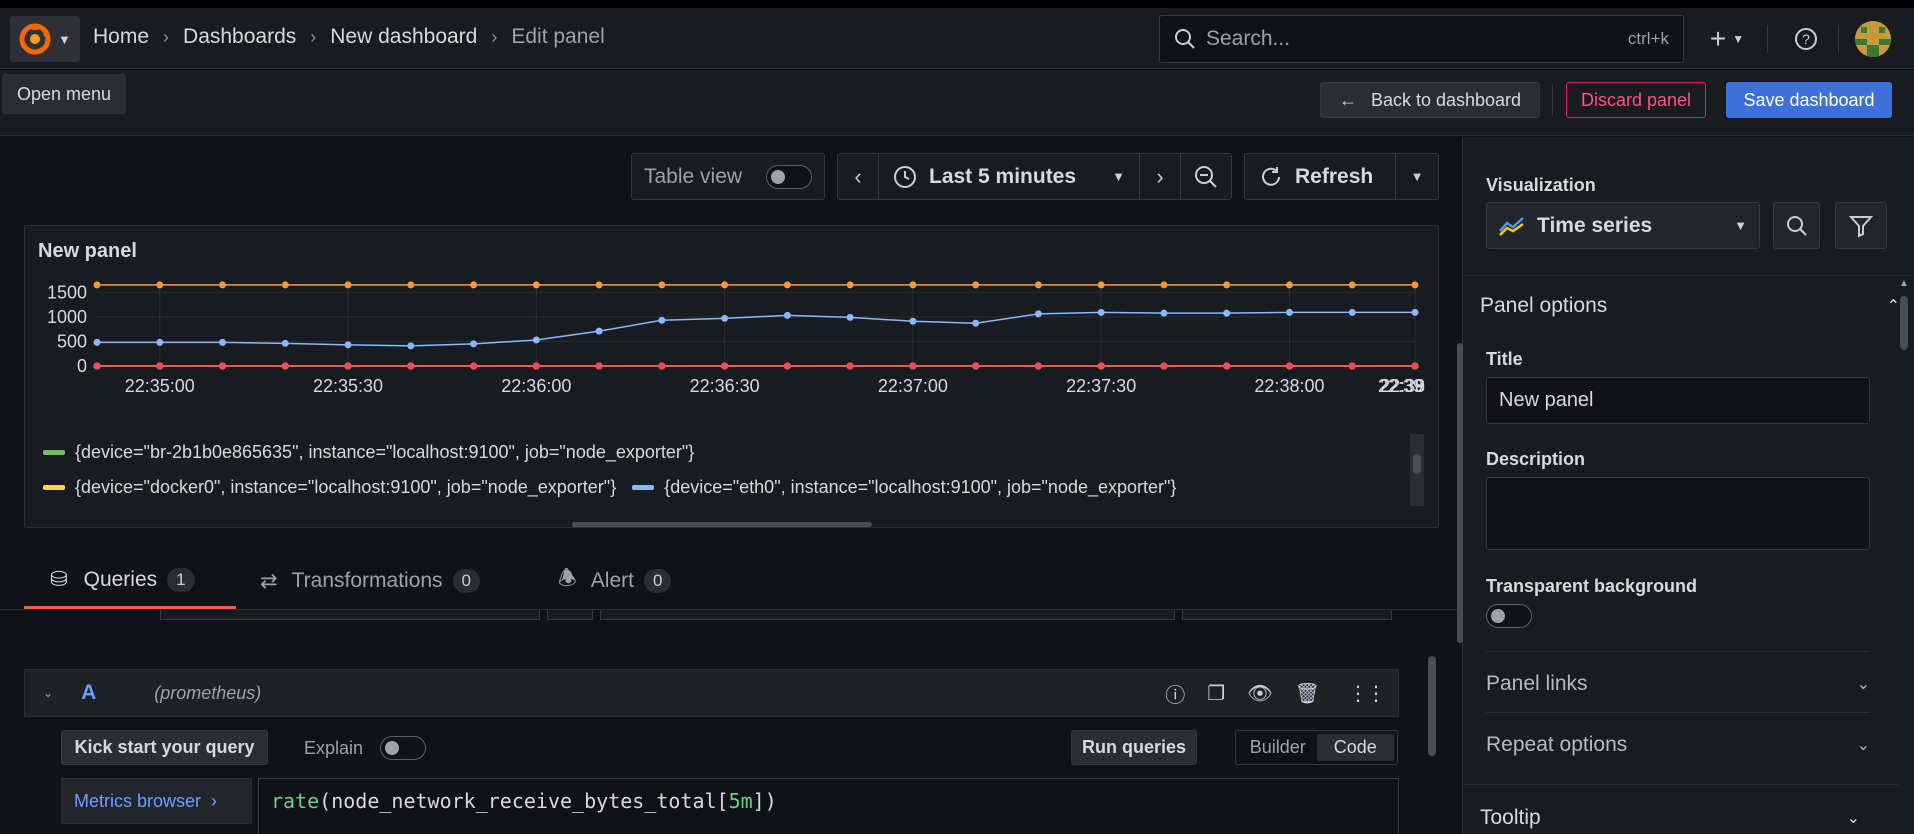 This screenshot has width=1914, height=834. What do you see at coordinates (1904, 556) in the screenshot?
I see `options-scrollbar: ▲` at bounding box center [1904, 556].